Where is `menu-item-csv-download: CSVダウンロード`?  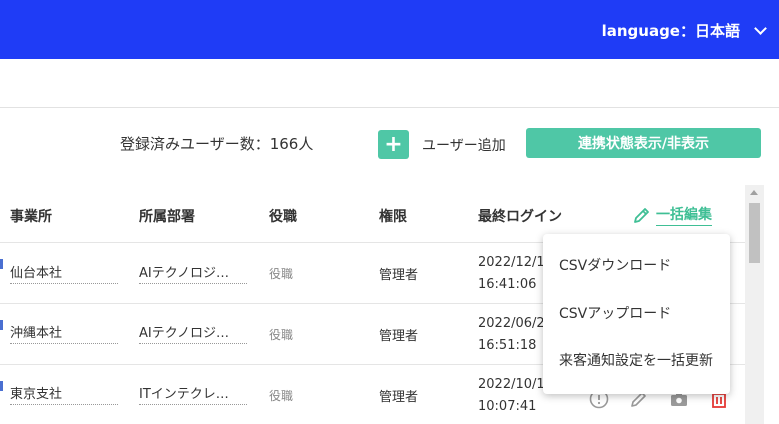 menu-item-csv-download: CSVダウンロード is located at coordinates (615, 265).